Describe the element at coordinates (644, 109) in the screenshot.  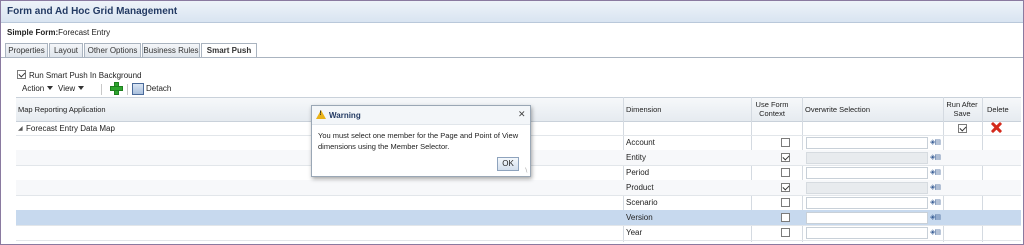
I see `header-dimension: Dimension` at that location.